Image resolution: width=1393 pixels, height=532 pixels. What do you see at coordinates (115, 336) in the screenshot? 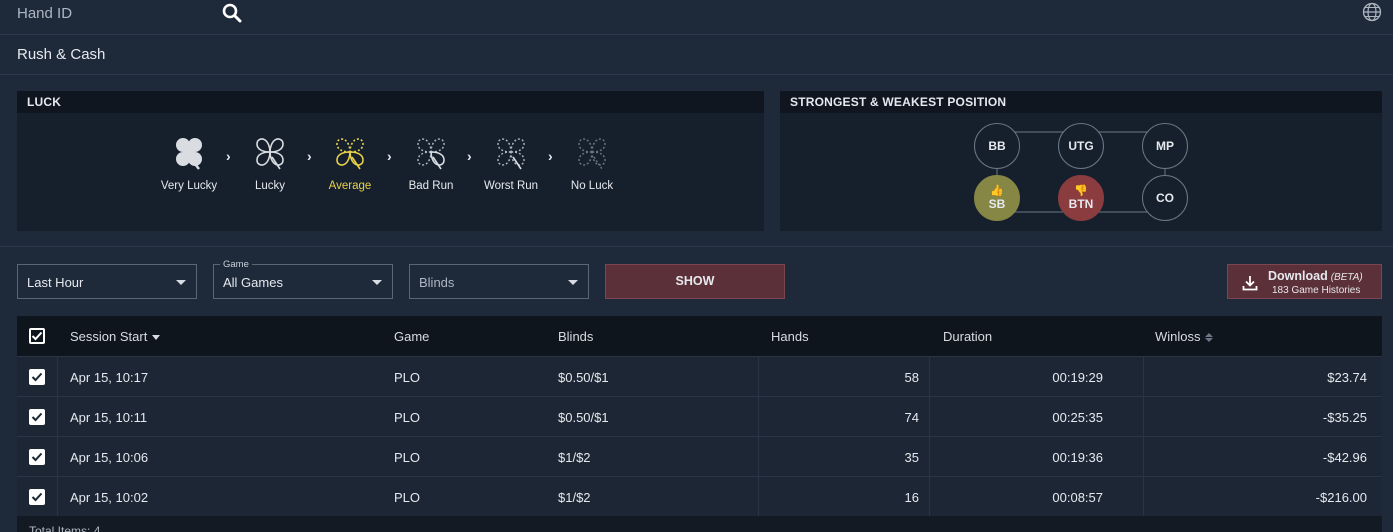
I see `column-header-session-start: Session Start` at bounding box center [115, 336].